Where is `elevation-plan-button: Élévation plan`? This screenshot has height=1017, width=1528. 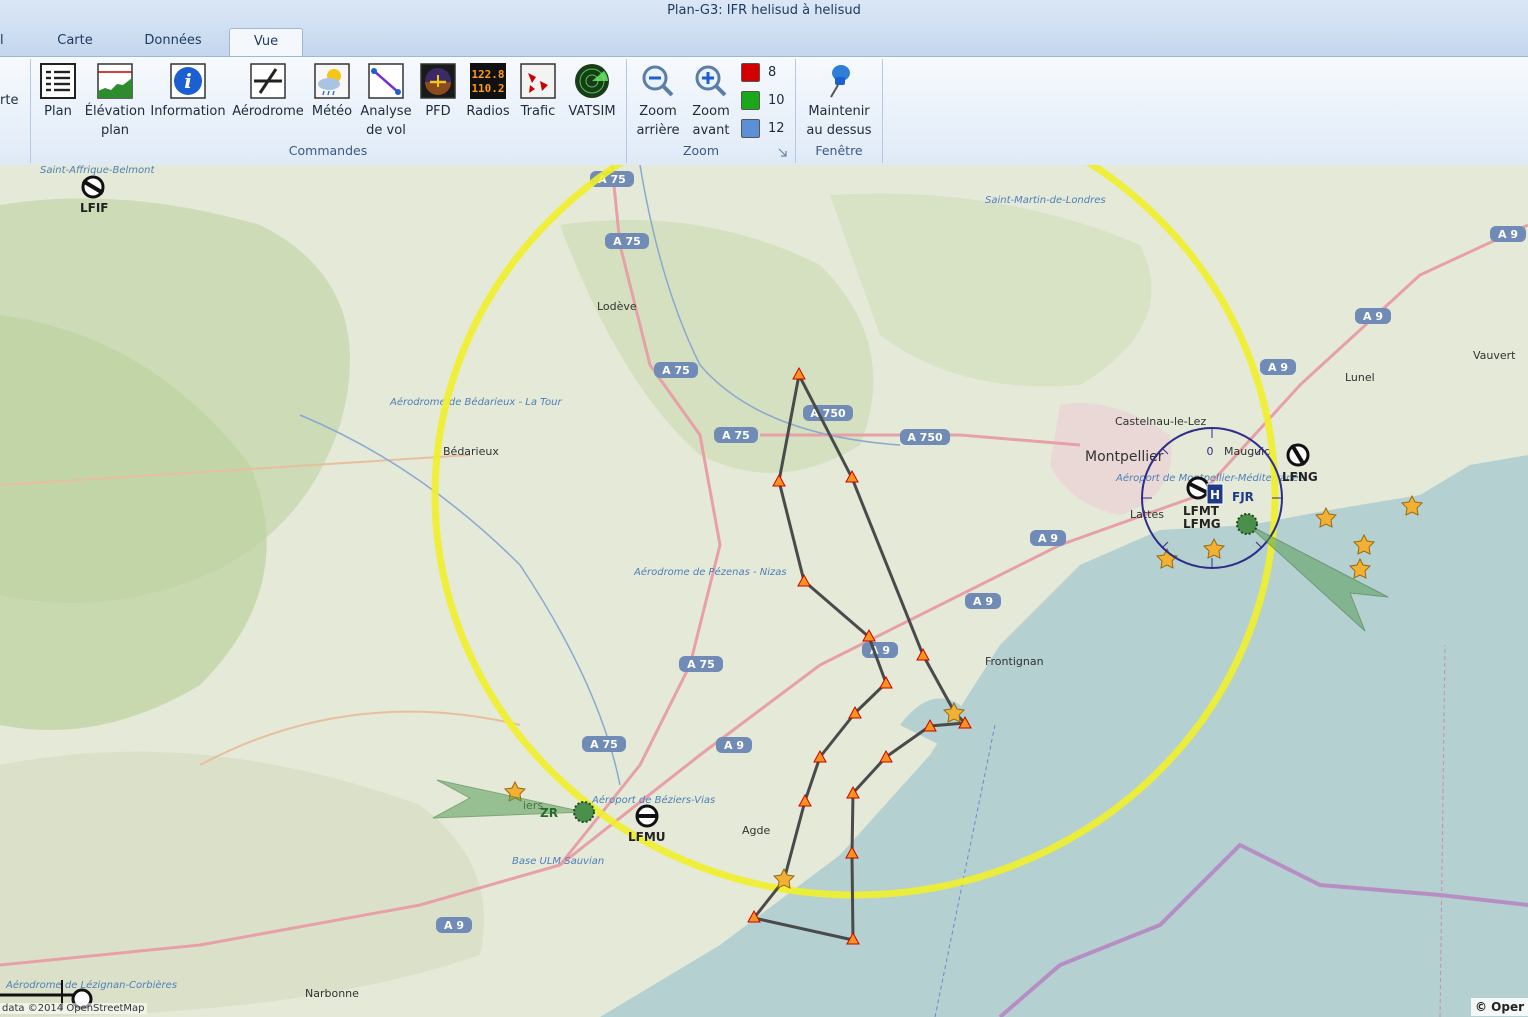 elevation-plan-button: Élévation plan is located at coordinates (115, 101).